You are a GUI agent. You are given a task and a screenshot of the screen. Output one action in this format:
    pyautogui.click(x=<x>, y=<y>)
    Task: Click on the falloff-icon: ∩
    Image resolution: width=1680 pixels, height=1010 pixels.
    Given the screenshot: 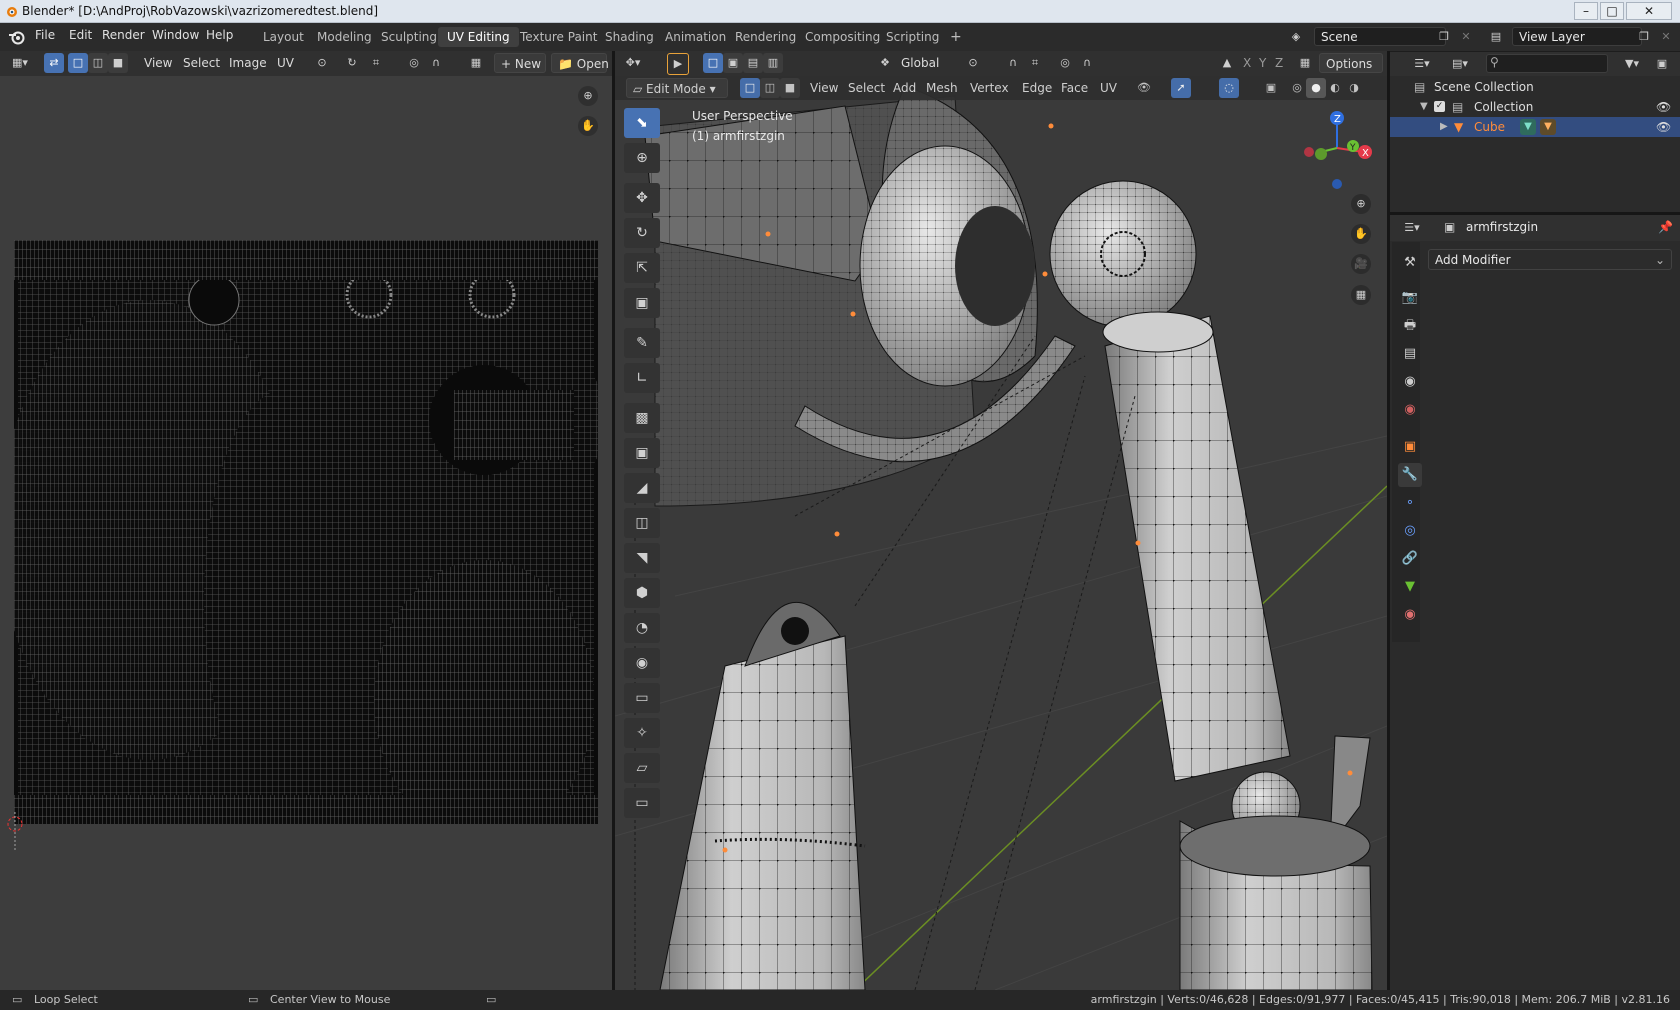 What is the action you would take?
    pyautogui.click(x=436, y=63)
    